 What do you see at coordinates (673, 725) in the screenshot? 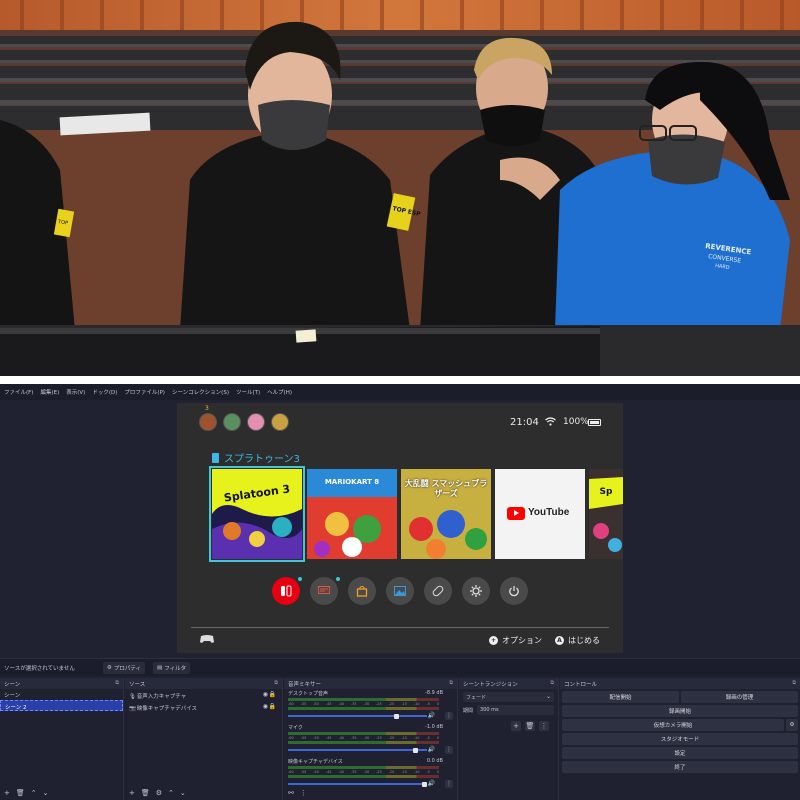
I see `start-virtual-camera-button: 仮想カメラ開始` at bounding box center [673, 725].